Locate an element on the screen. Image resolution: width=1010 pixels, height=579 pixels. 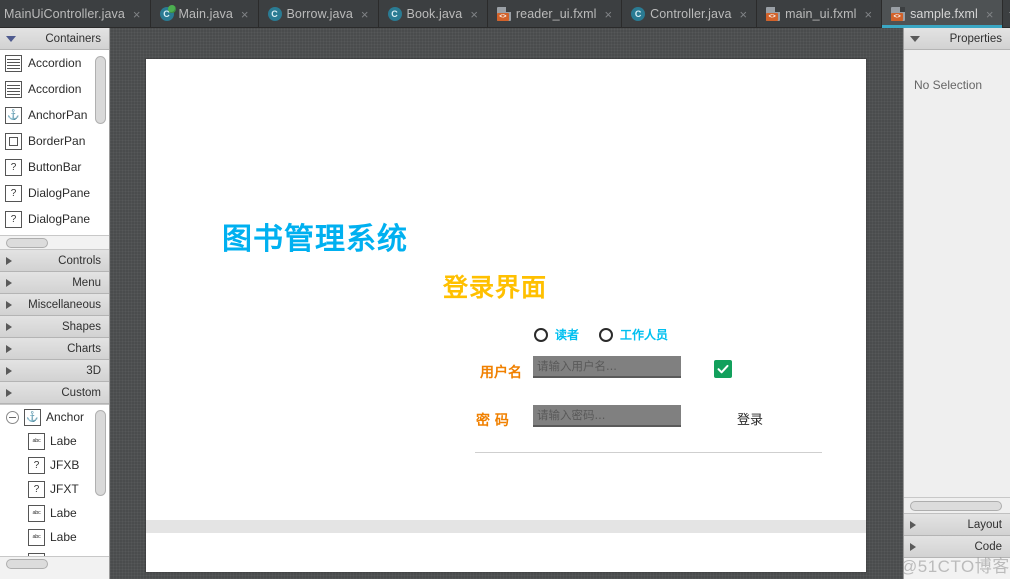
tab-label: Book.java is located at coordinates (434, 14).